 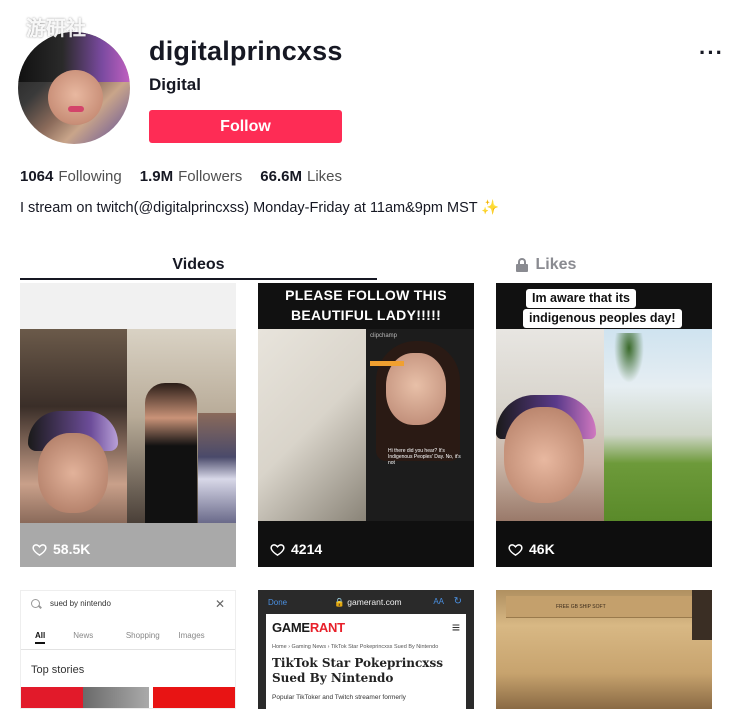 I want to click on video-like-count: 46K, so click(x=531, y=549).